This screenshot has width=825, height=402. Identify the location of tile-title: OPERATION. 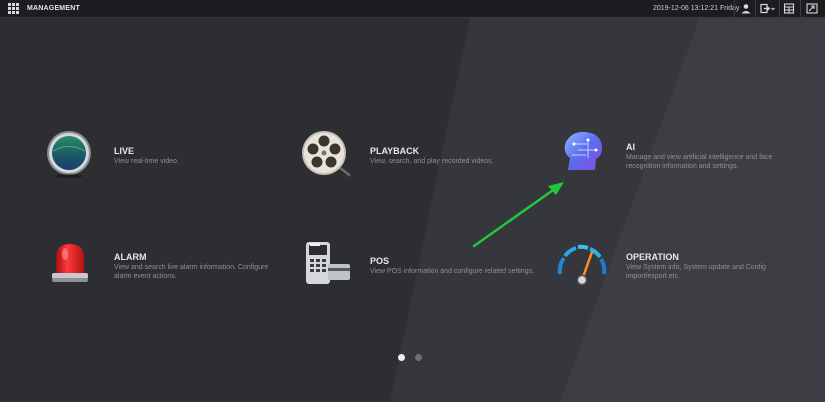
(652, 257).